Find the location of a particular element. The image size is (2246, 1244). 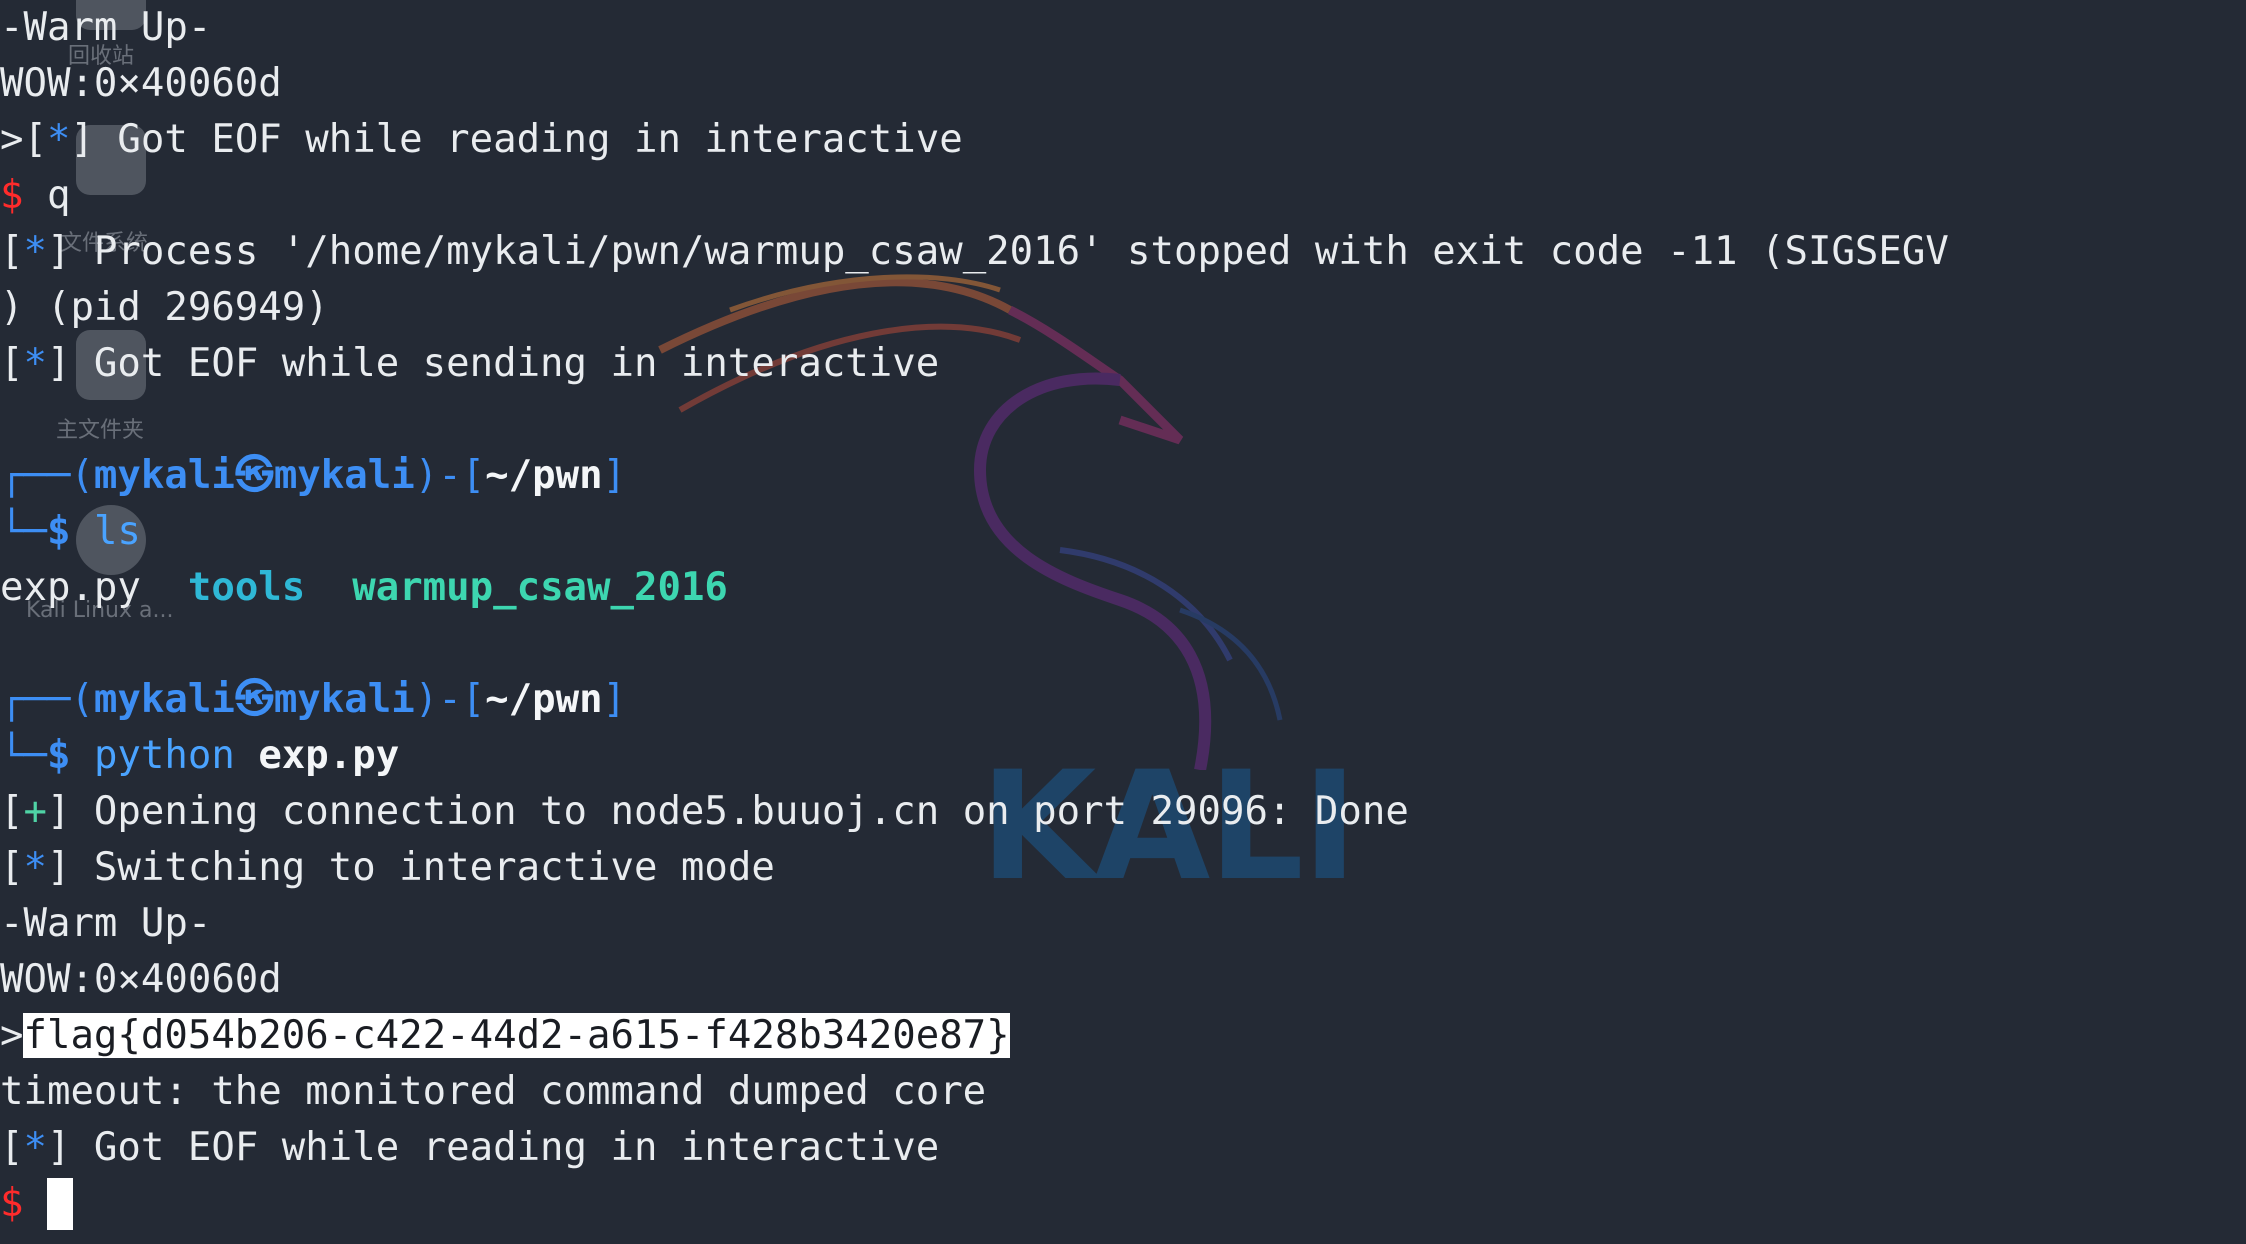

ls-executable: warmup_csaw_2016 is located at coordinates (540, 587).